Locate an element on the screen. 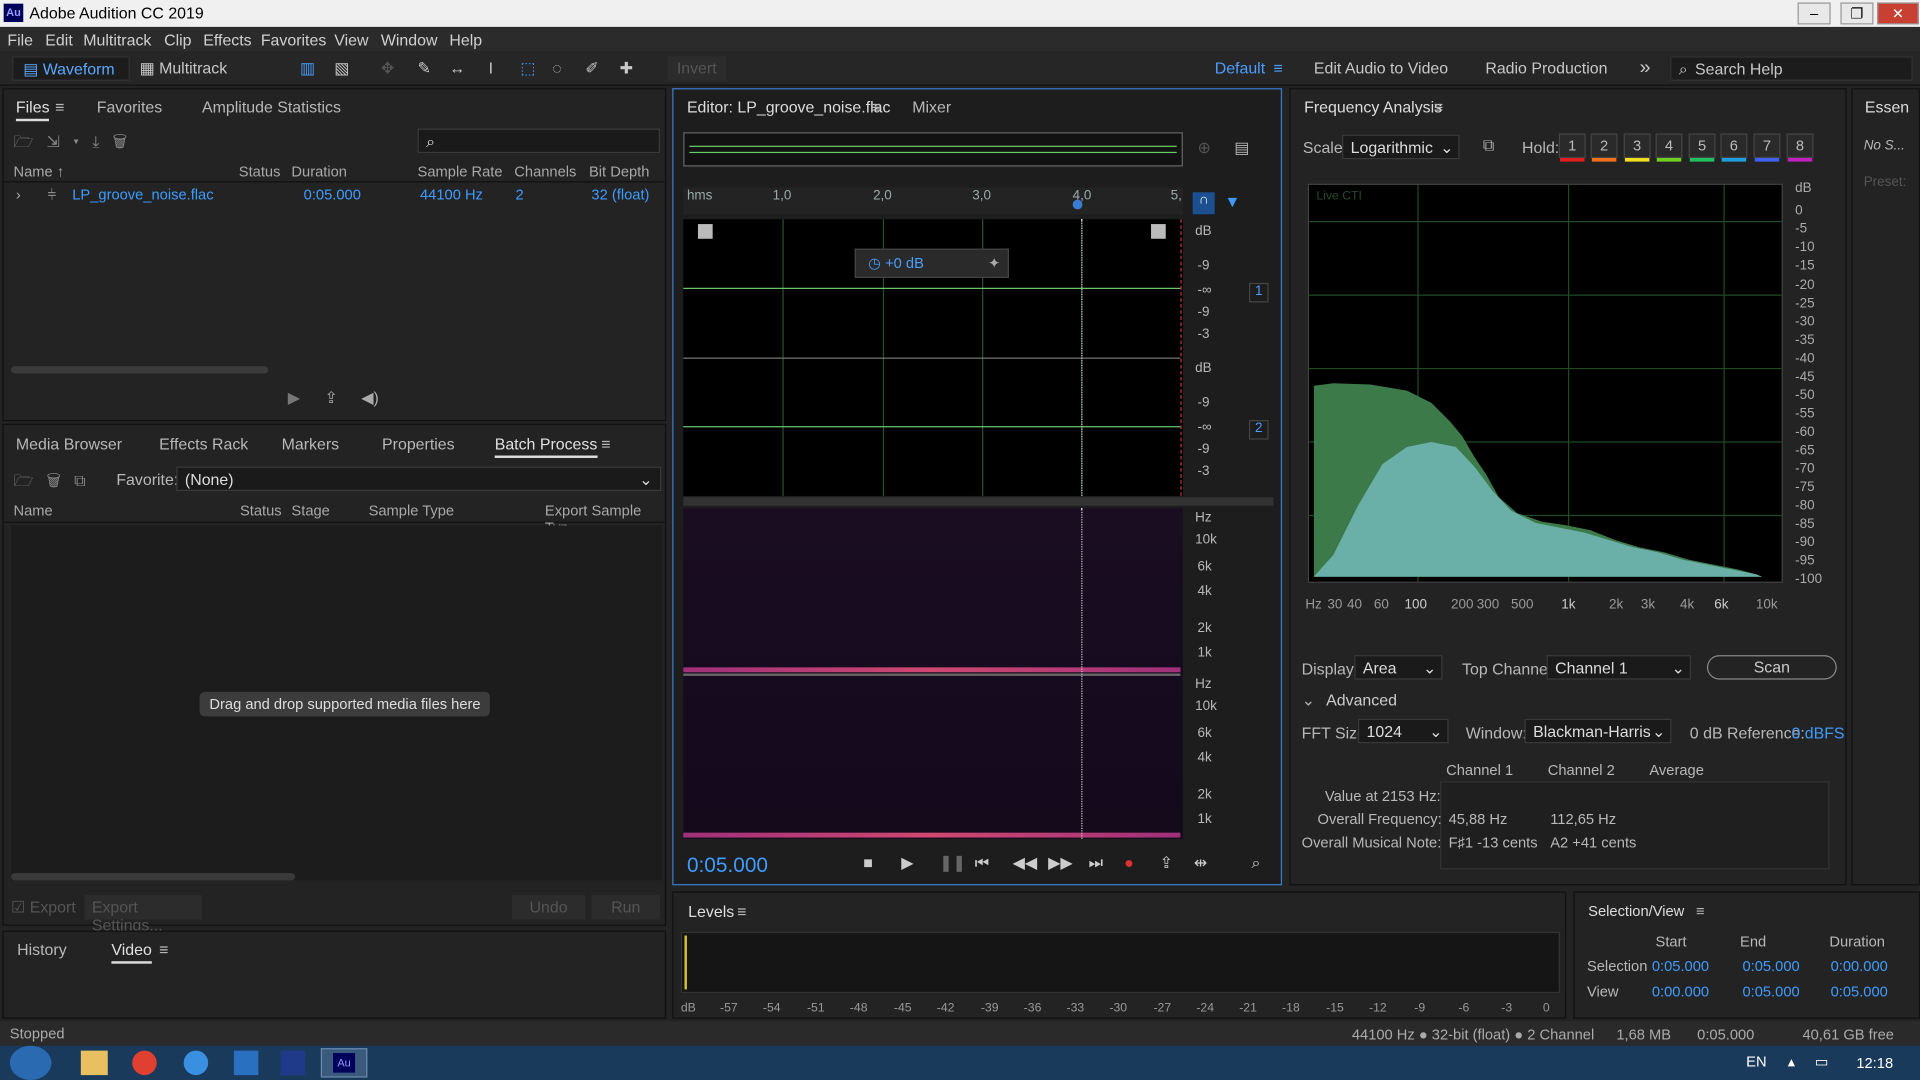 Image resolution: width=1920 pixels, height=1080 pixels. expand-chevron-icon: › is located at coordinates (18, 194).